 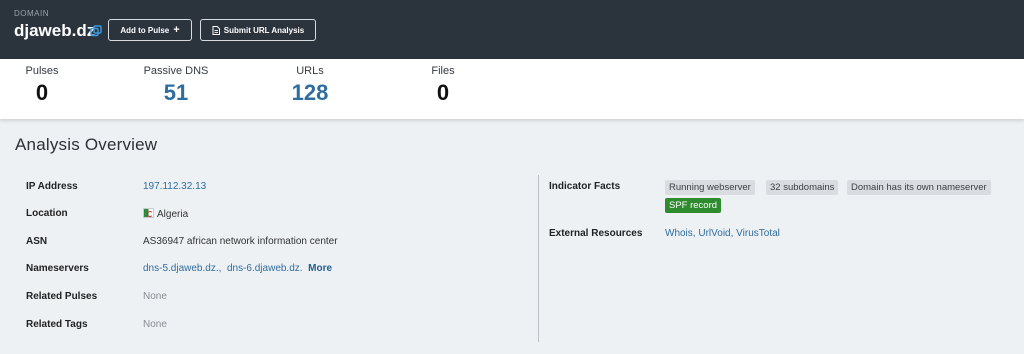 I want to click on stat-pulses: Pulses 0, so click(x=46, y=85).